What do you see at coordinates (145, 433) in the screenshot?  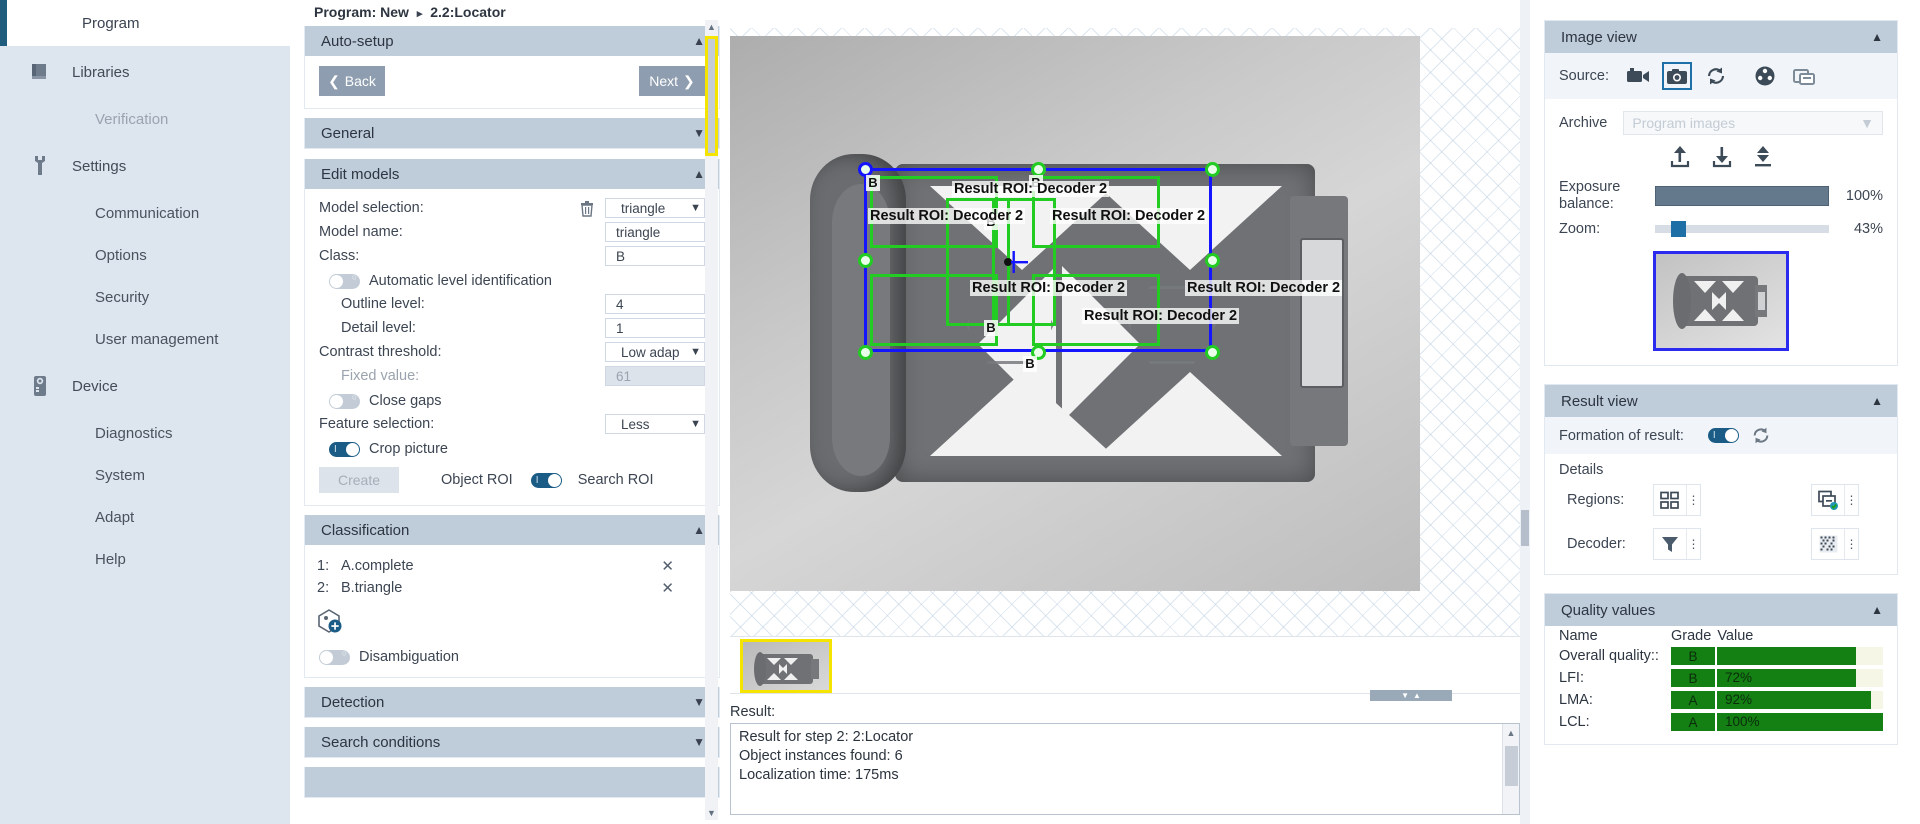 I see `sidebar-item-diagnostics: Diagnostics` at bounding box center [145, 433].